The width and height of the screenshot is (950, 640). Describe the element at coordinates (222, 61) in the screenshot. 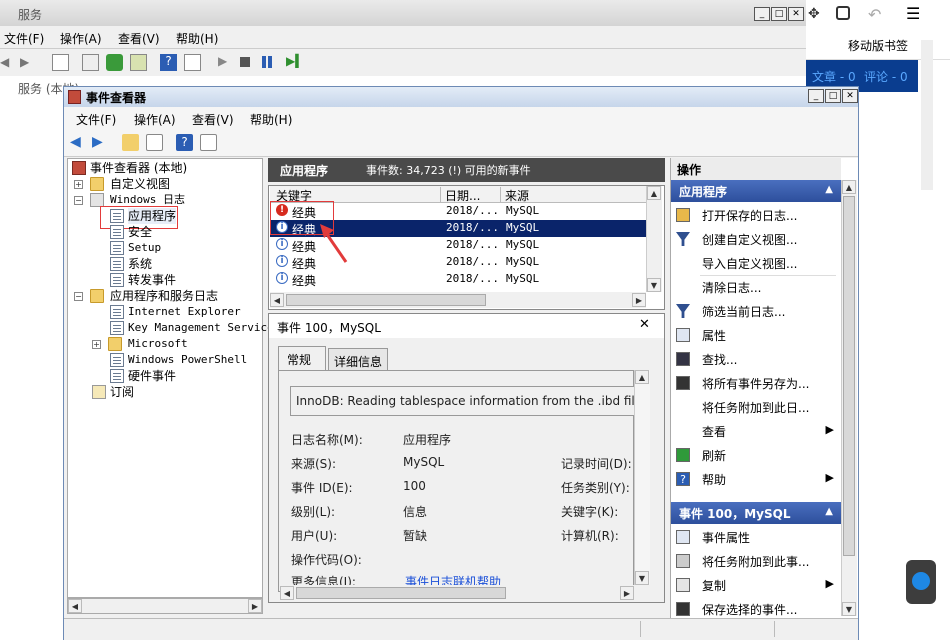

I see `play-icon: ▶` at that location.